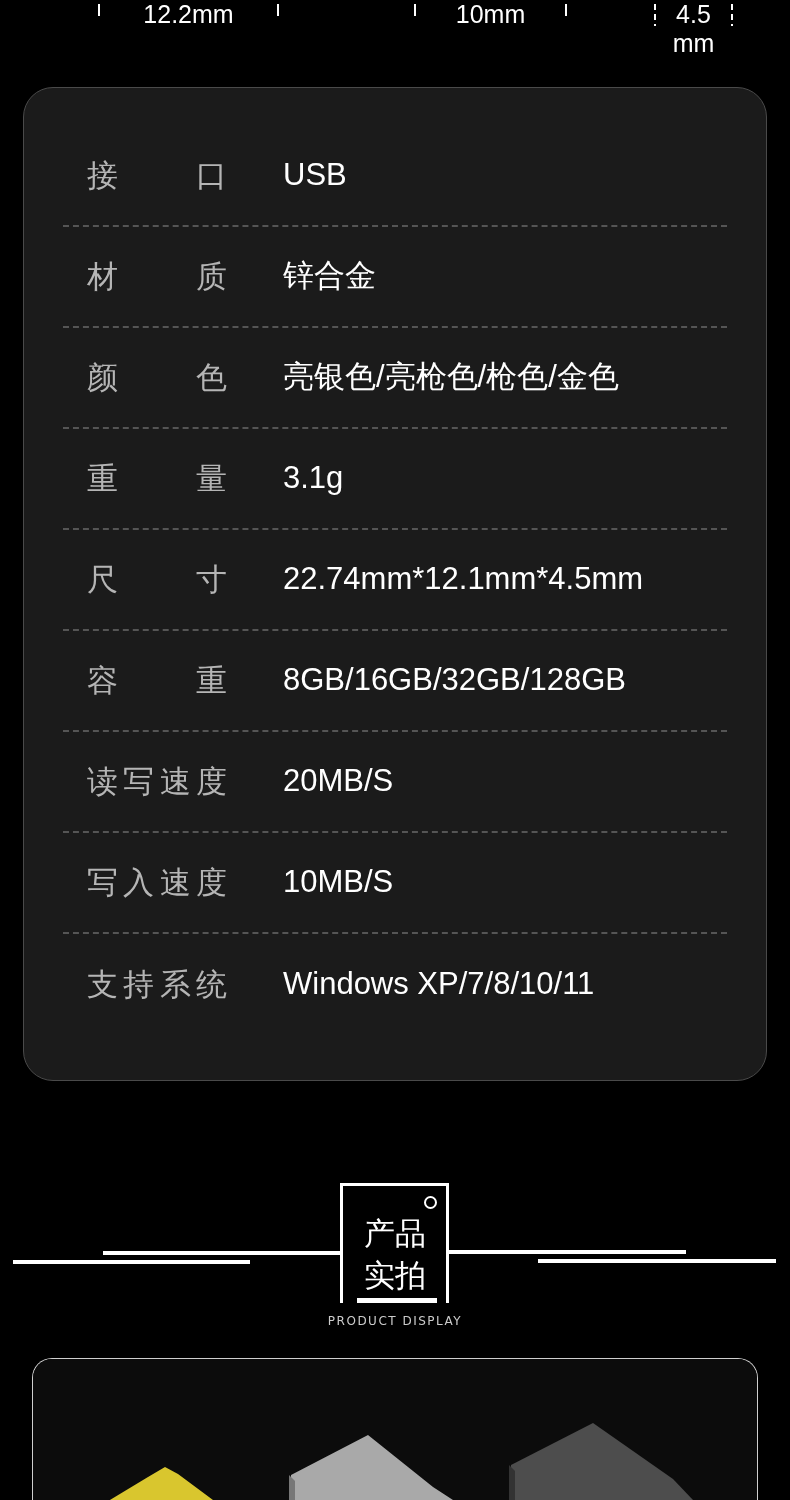 The height and width of the screenshot is (1500, 790). What do you see at coordinates (693, 29) in the screenshot?
I see `dimension-label: 4.5 mm` at bounding box center [693, 29].